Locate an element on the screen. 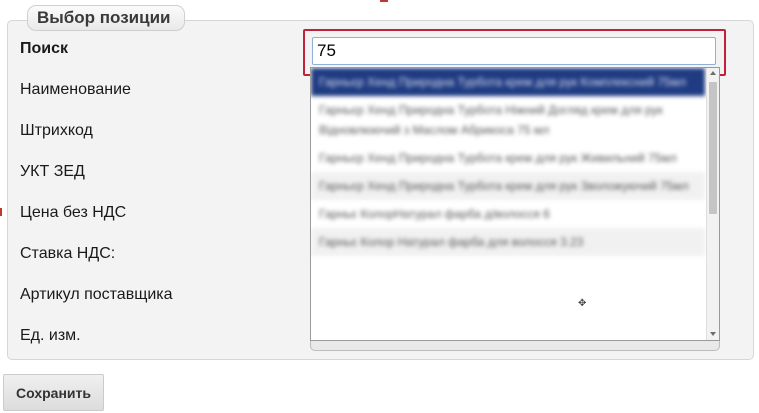 The width and height of the screenshot is (759, 413). dropdown-bottom-edge is located at coordinates (515, 346).